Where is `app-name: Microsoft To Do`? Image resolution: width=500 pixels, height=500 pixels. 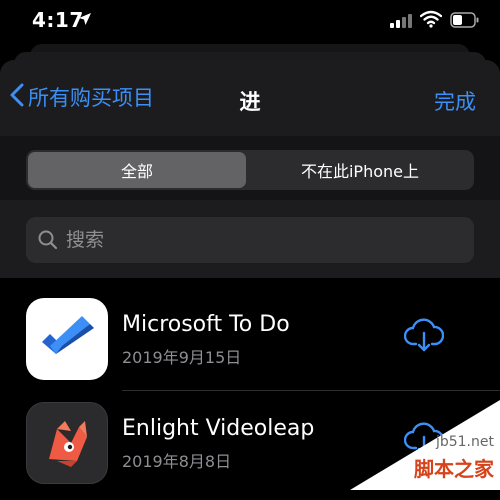 app-name: Microsoft To Do is located at coordinates (206, 324).